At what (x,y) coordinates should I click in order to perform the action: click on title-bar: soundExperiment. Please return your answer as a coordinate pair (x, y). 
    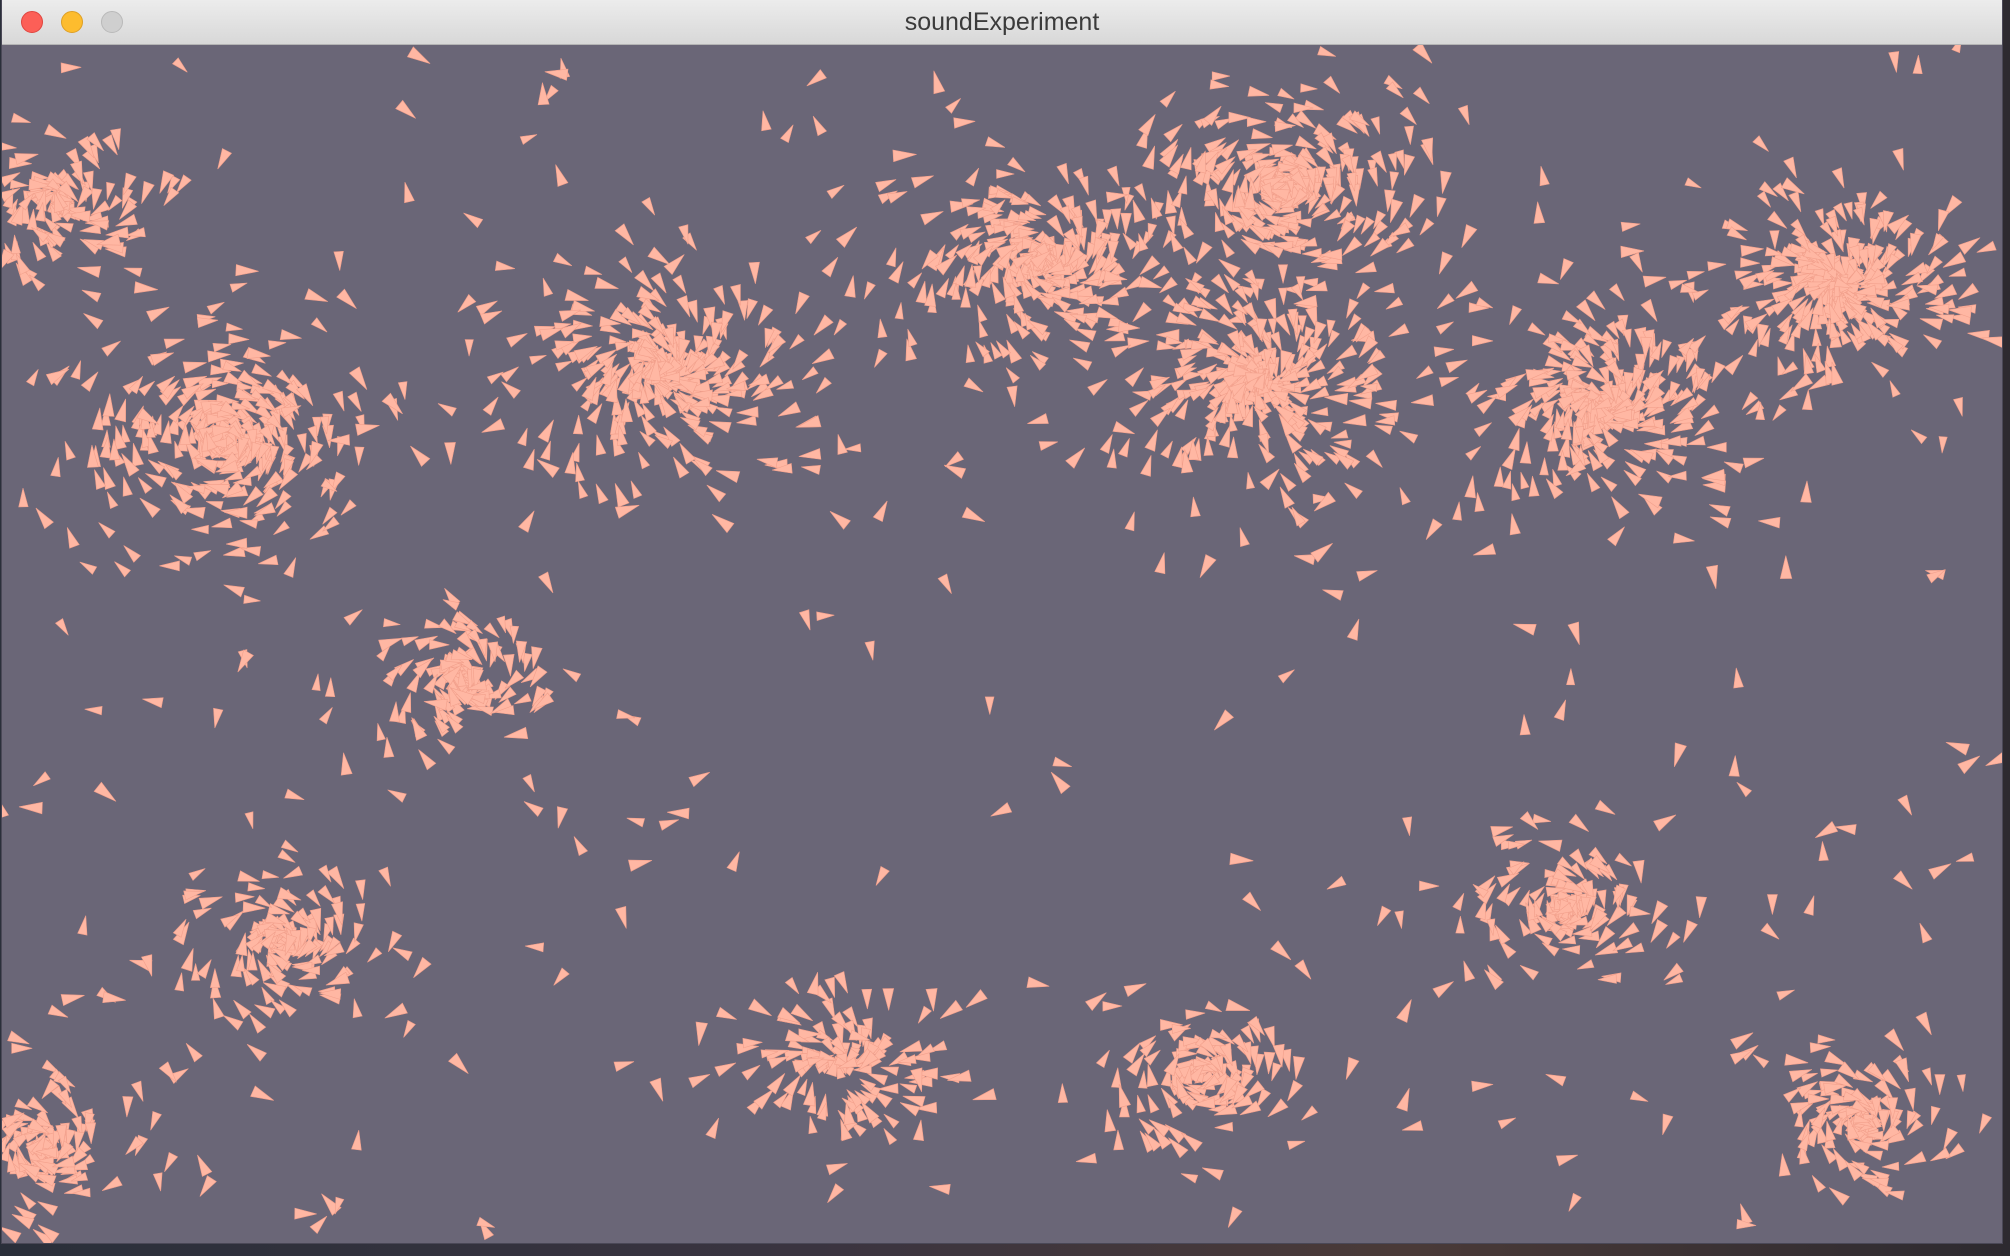
    Looking at the image, I should click on (1002, 22).